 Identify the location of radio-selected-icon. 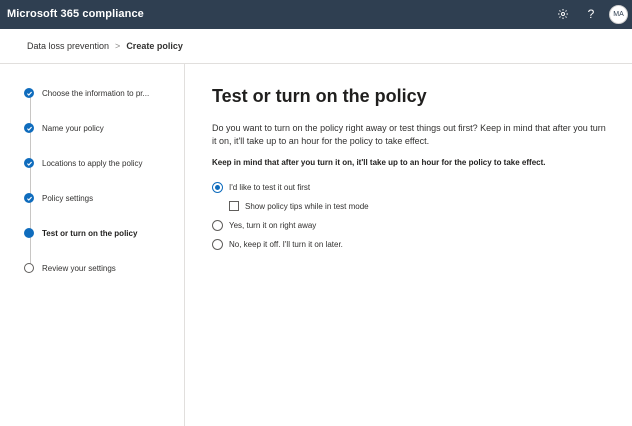
(217, 187).